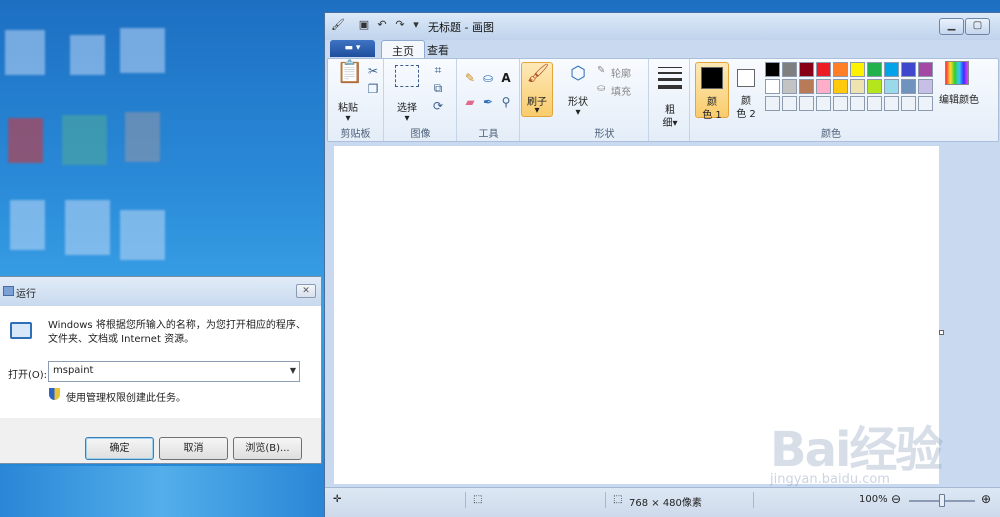 The width and height of the screenshot is (1000, 517). Describe the element at coordinates (942, 500) in the screenshot. I see `zoom-slider-thumb` at that location.